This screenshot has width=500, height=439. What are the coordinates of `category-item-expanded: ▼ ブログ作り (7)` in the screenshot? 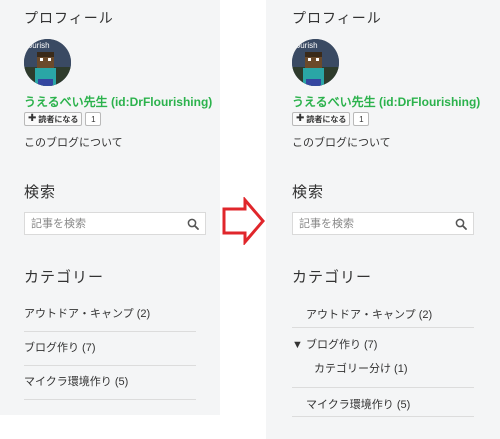 It's located at (334, 344).